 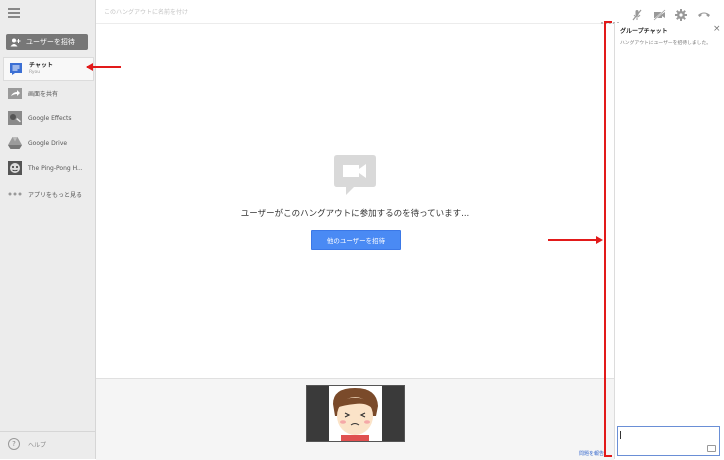 What do you see at coordinates (355, 175) in the screenshot?
I see `video-camera-placeholder-icon` at bounding box center [355, 175].